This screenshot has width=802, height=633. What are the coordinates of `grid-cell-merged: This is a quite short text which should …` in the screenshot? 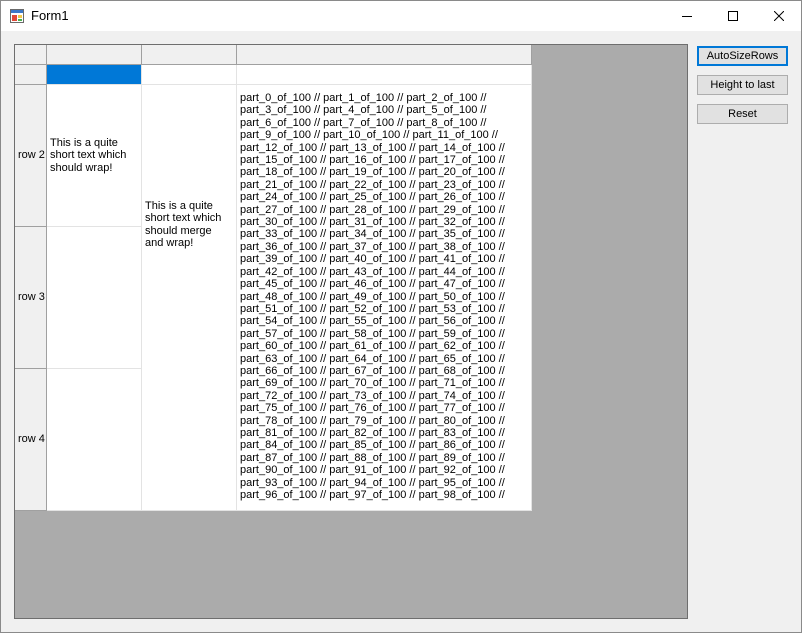 It's located at (189, 298).